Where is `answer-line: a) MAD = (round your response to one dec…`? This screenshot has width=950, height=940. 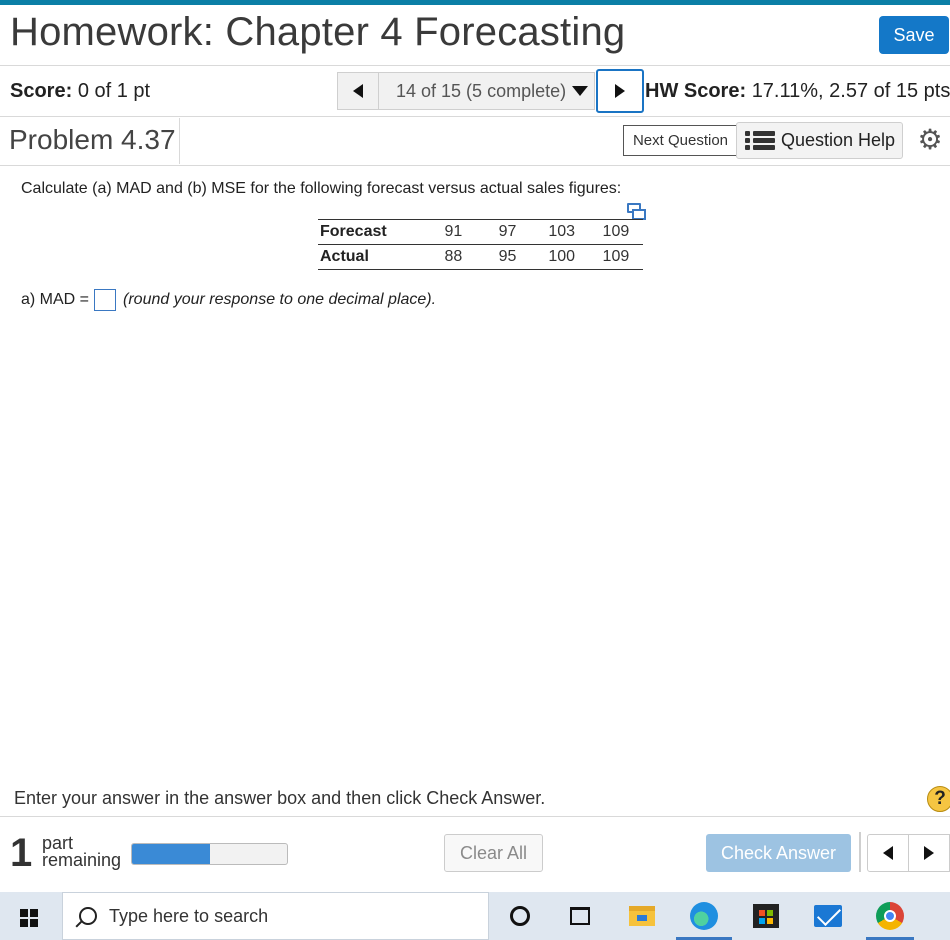 answer-line: a) MAD = (round your response to one dec… is located at coordinates (228, 300).